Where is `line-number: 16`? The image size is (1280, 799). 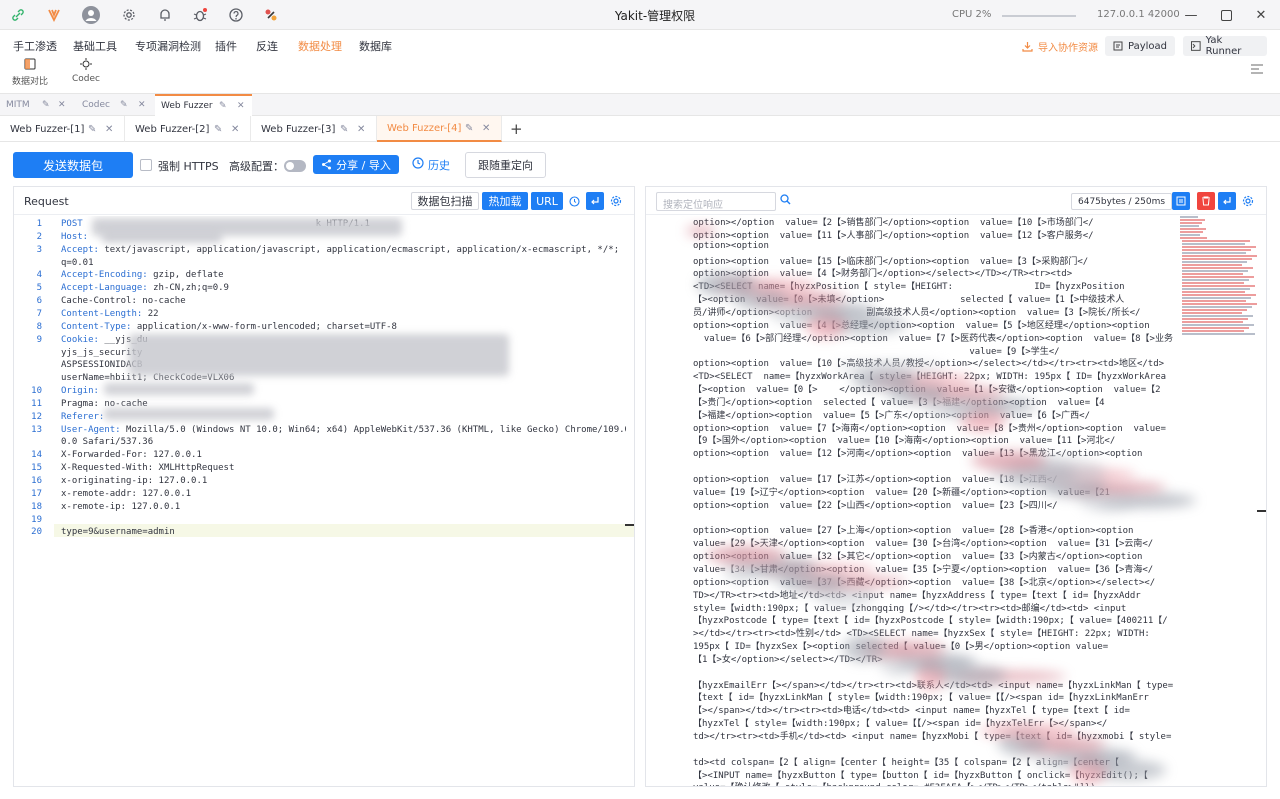 line-number: 16 is located at coordinates (36, 481).